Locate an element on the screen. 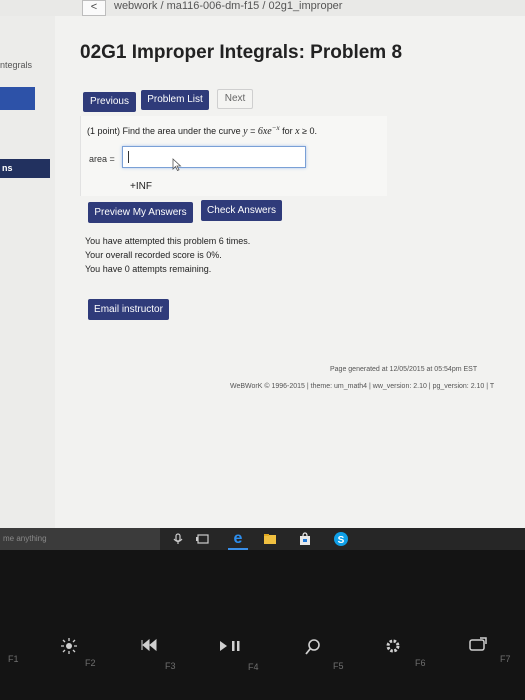 The width and height of the screenshot is (525, 700). back-button: < is located at coordinates (94, 8).